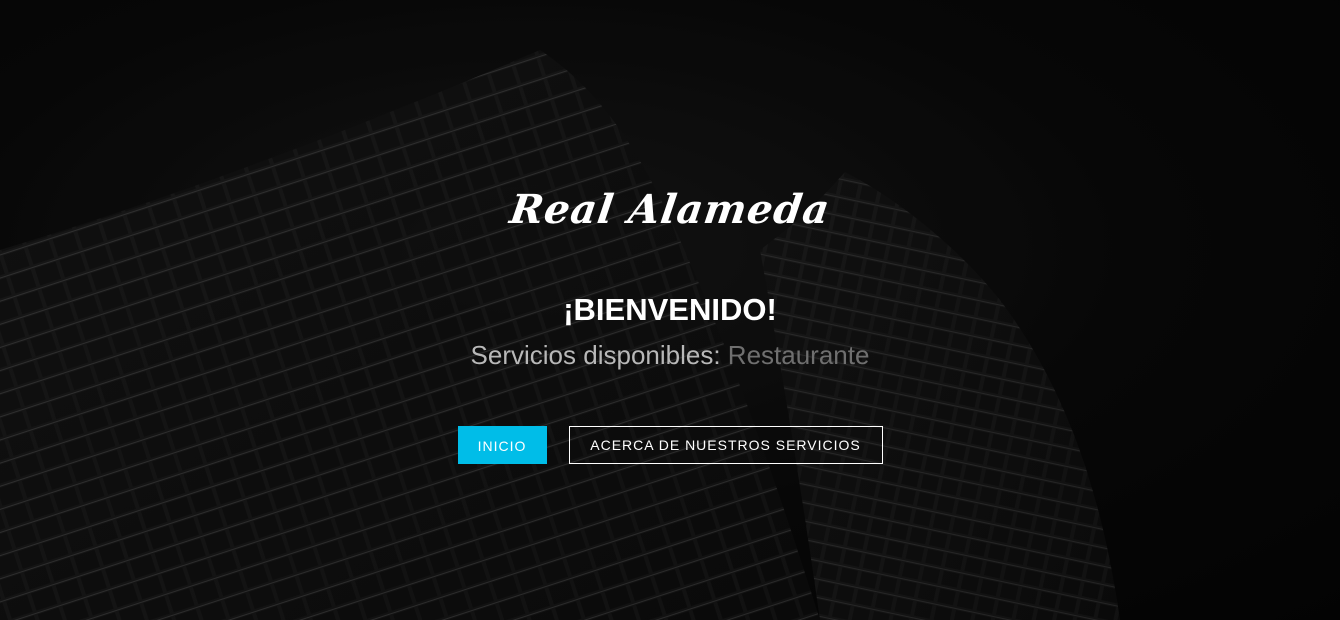 The image size is (1340, 620). I want to click on about-services-button: ACERCA DE NUESTROS SERVICIOS, so click(725, 445).